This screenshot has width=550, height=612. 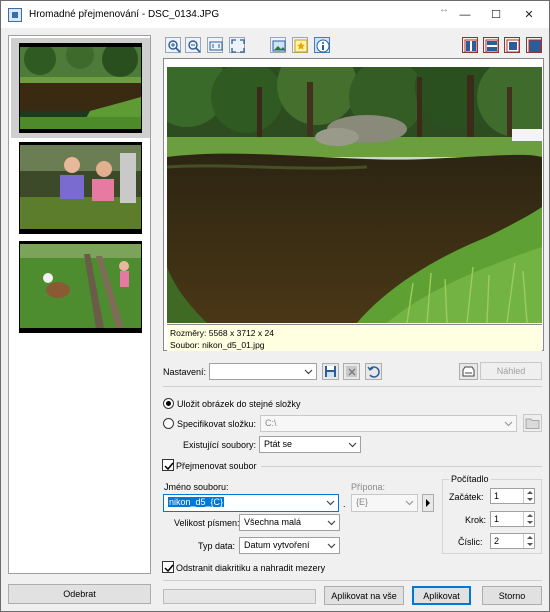 I want to click on layout-rows-icon, so click(x=491, y=45).